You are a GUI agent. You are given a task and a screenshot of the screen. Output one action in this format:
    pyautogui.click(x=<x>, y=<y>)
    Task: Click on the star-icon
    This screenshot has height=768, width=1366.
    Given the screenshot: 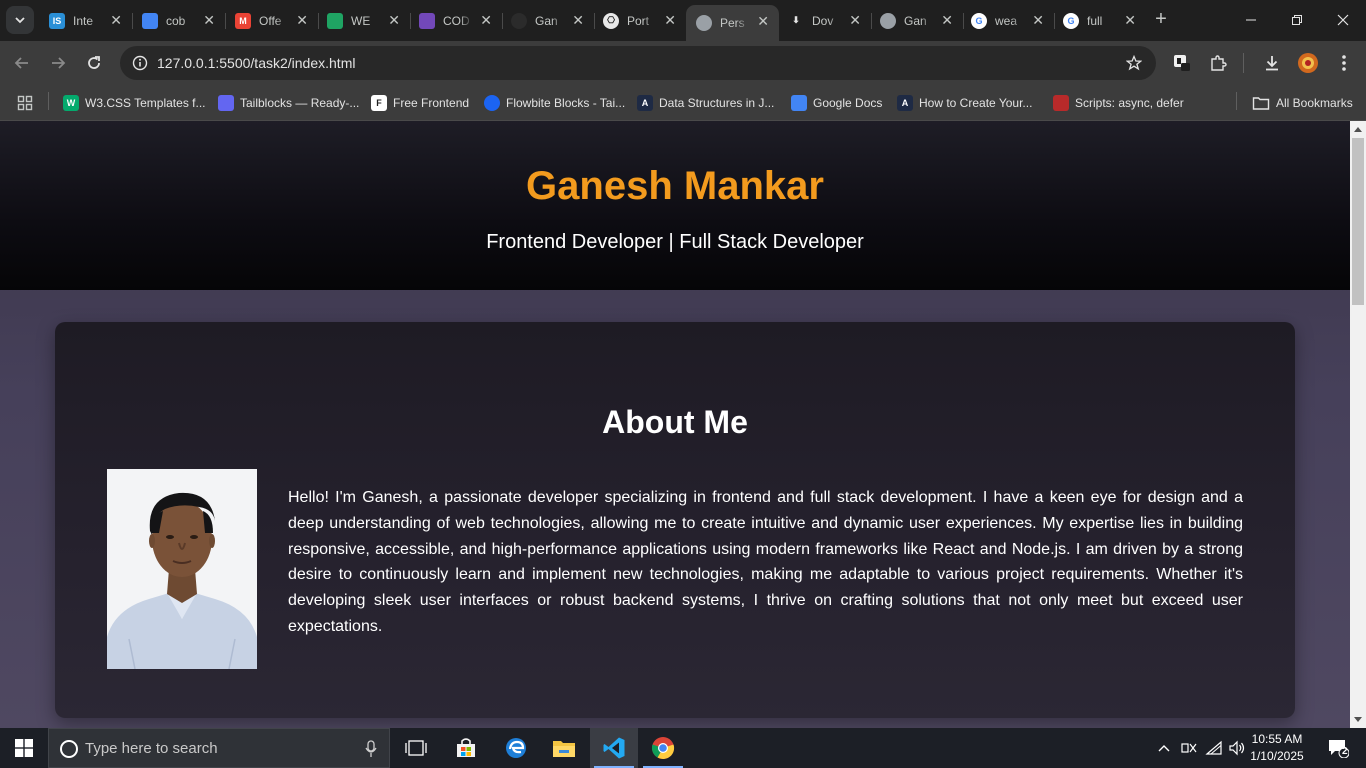 What is the action you would take?
    pyautogui.click(x=1134, y=63)
    